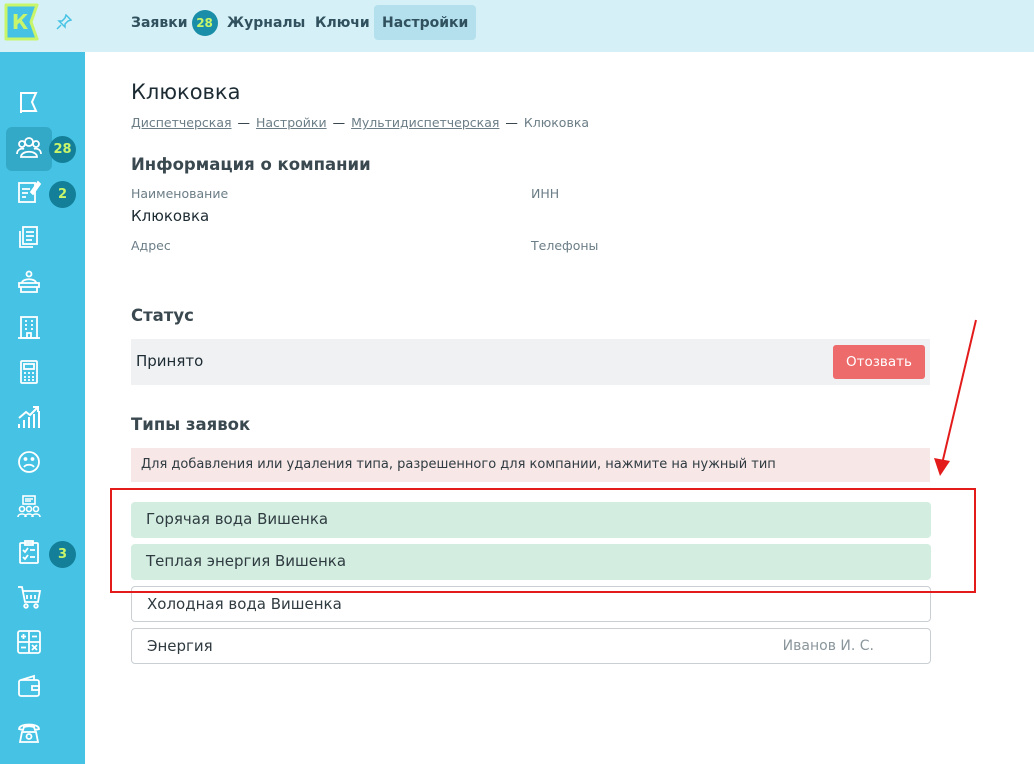 This screenshot has height=764, width=1034. I want to click on nav-item-complaints, so click(29, 464).